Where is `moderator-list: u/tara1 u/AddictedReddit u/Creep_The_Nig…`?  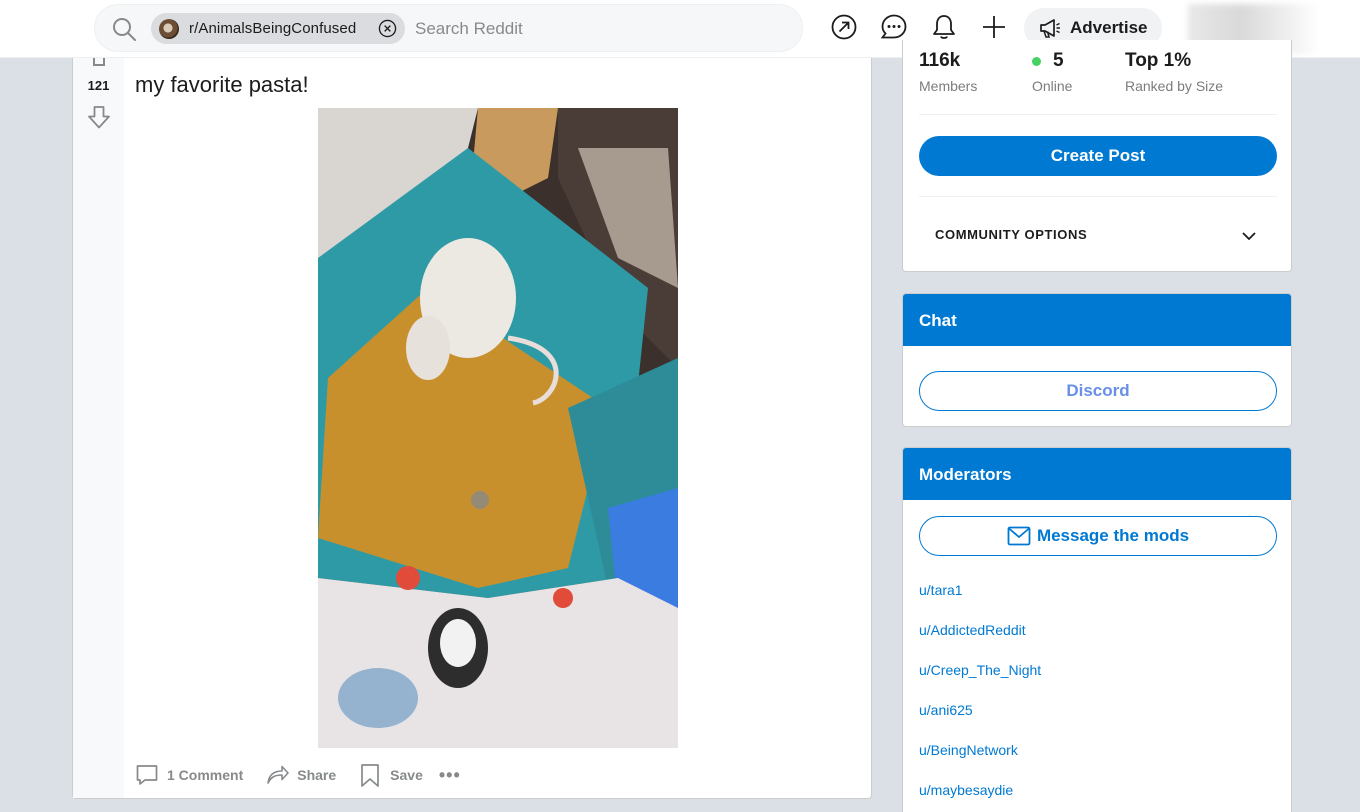
moderator-list: u/tara1 u/AddictedReddit u/Creep_The_Nig… is located at coordinates (980, 697).